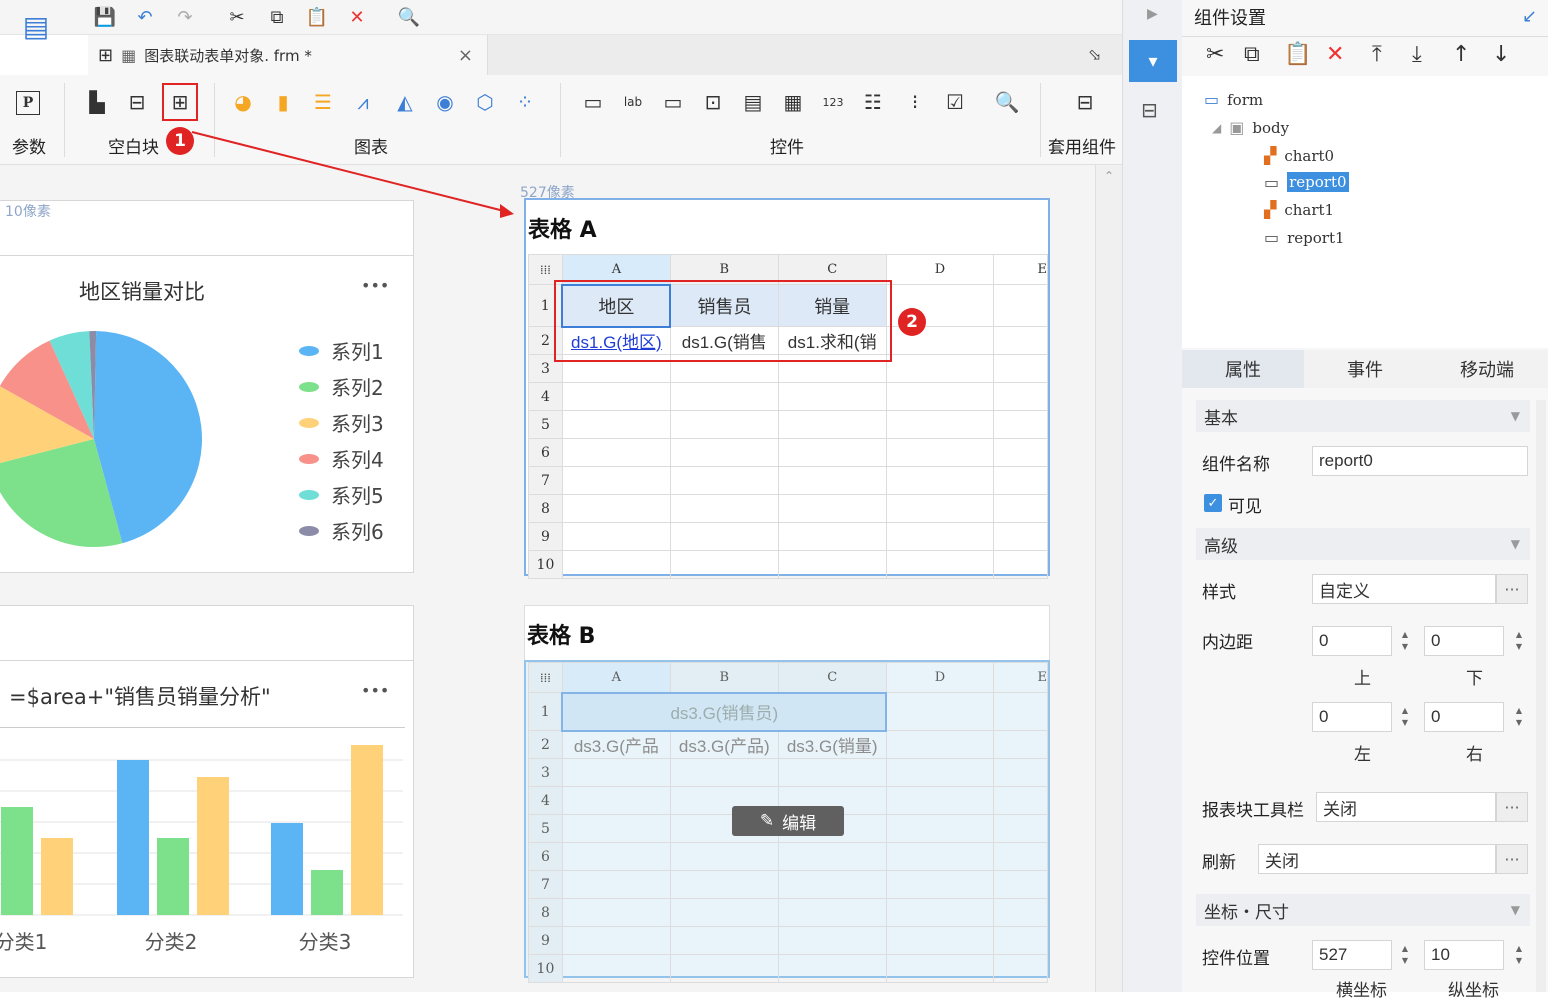 The image size is (1548, 1001). I want to click on button-widget-icon: ▭, so click(593, 102).